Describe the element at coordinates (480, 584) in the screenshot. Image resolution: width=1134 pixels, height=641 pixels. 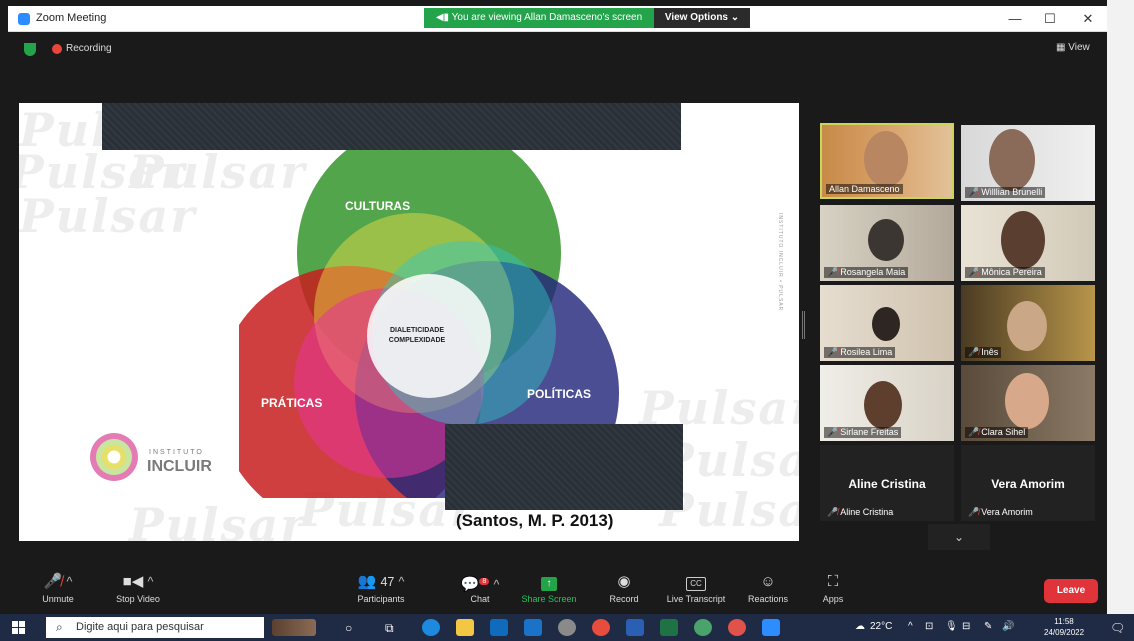
I see `chat-icon: 💬 8 ^` at that location.